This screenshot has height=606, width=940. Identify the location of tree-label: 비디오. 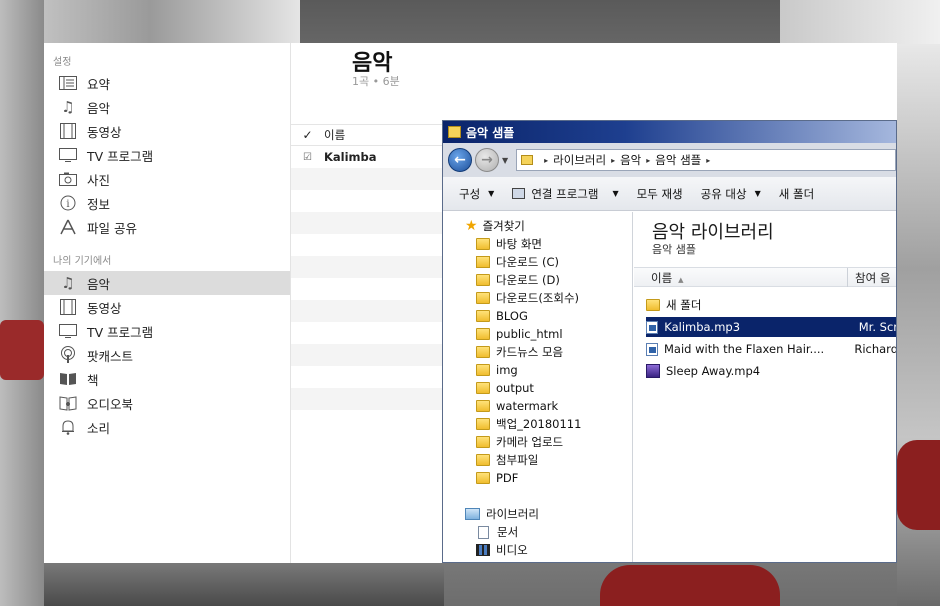
(512, 550).